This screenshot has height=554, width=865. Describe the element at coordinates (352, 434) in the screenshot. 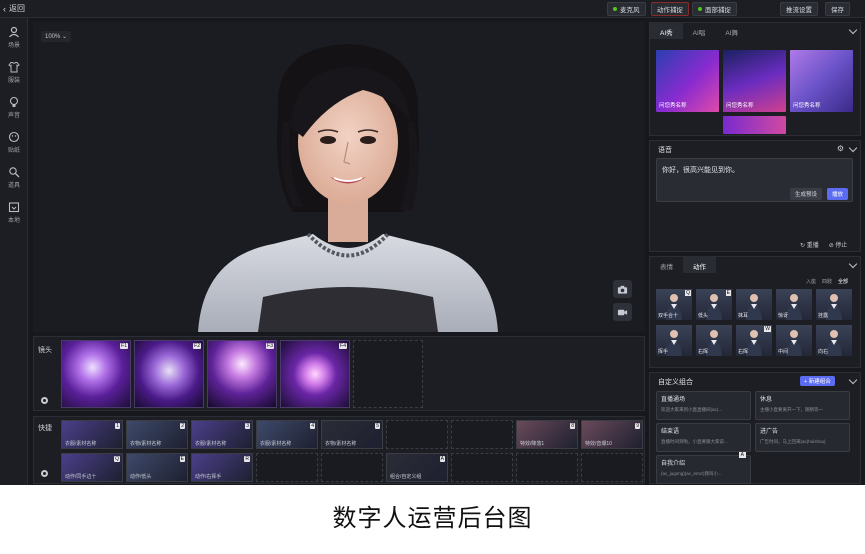

I see `quick-slot: 5 衣物/素材名称` at that location.